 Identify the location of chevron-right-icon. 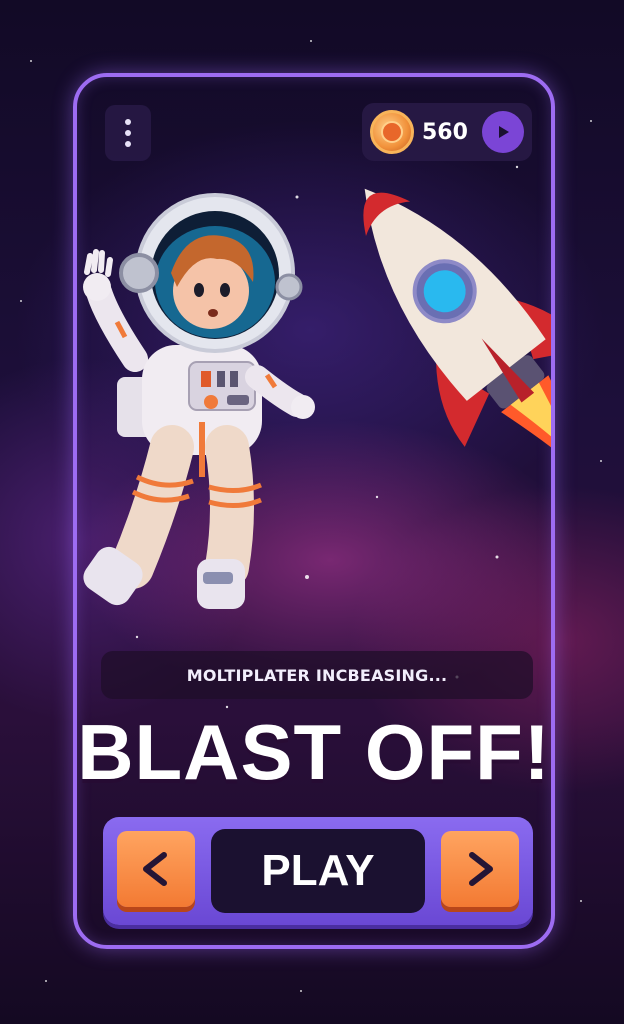
(481, 869).